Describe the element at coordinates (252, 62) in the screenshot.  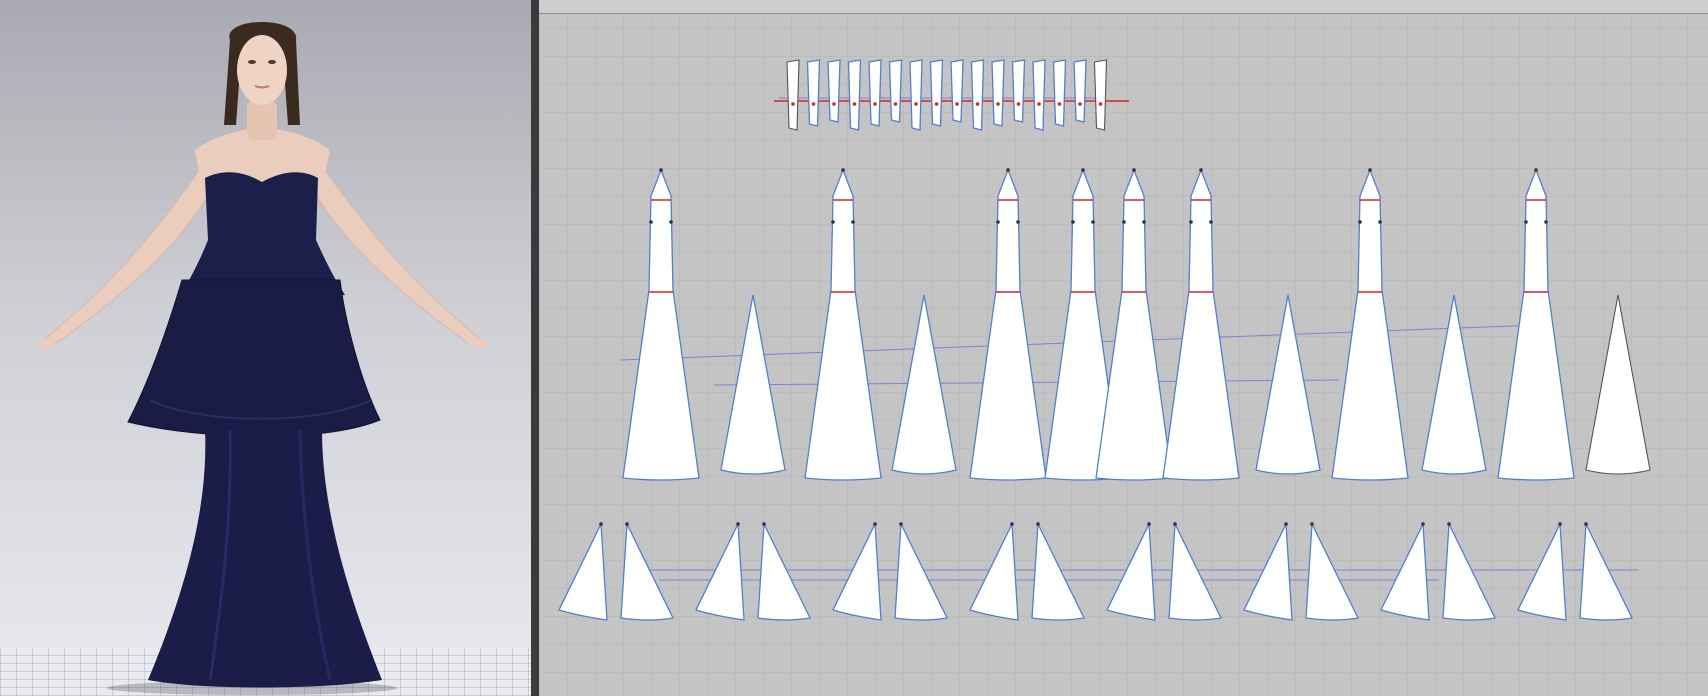
I see `left-eye` at that location.